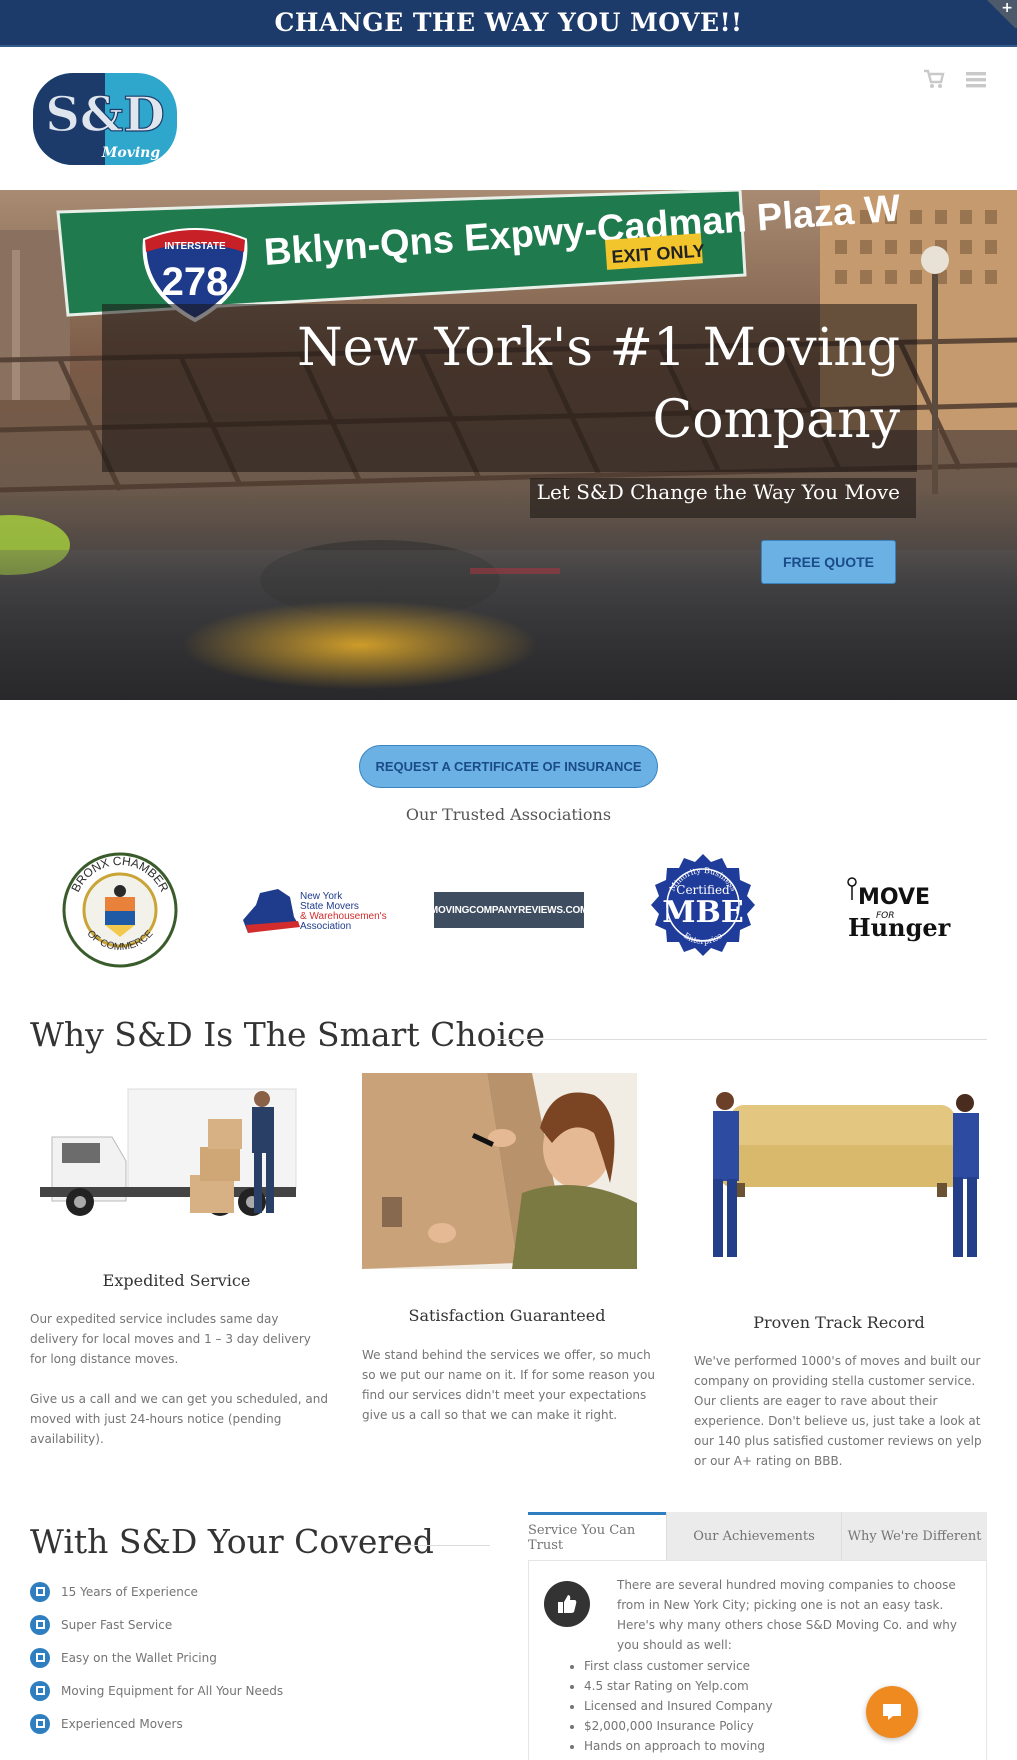 The width and height of the screenshot is (1017, 1760). What do you see at coordinates (678, 1726) in the screenshot?
I see `list-item: $2,000,000 Insurance Policy` at bounding box center [678, 1726].